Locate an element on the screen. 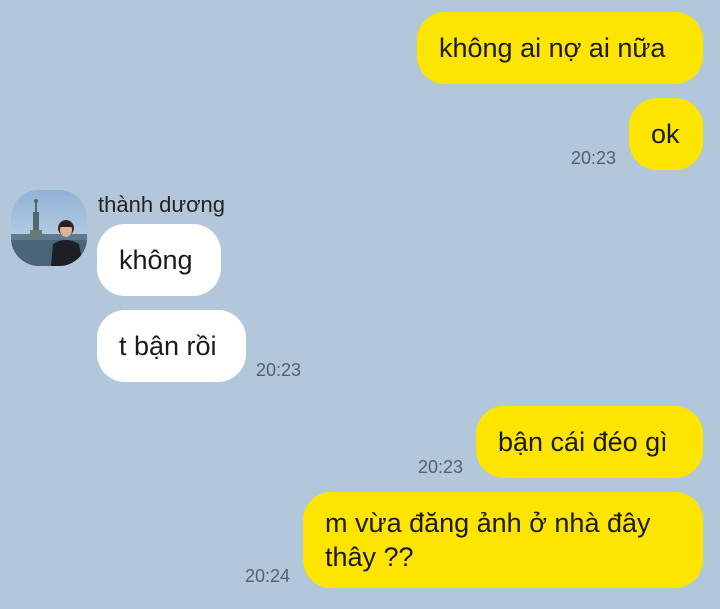  message-bubble-received: t bận rồi is located at coordinates (171, 346).